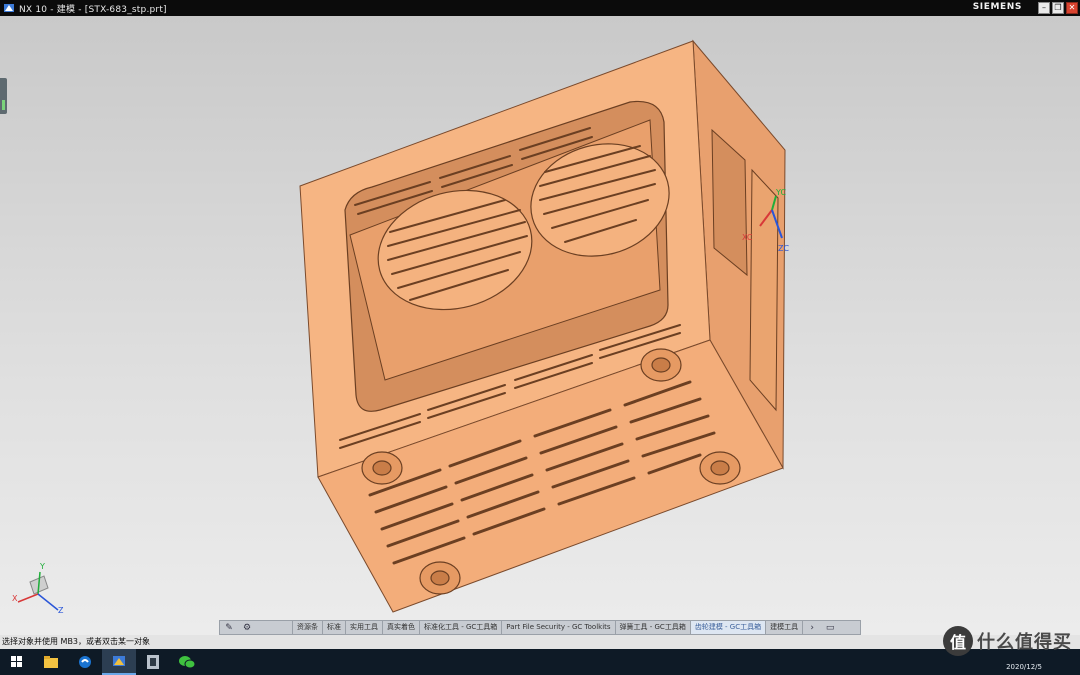 Image resolution: width=1080 pixels, height=675 pixels. Describe the element at coordinates (559, 627) in the screenshot. I see `toolbar-tab-security: Part File Security - GC Toolkits` at that location.